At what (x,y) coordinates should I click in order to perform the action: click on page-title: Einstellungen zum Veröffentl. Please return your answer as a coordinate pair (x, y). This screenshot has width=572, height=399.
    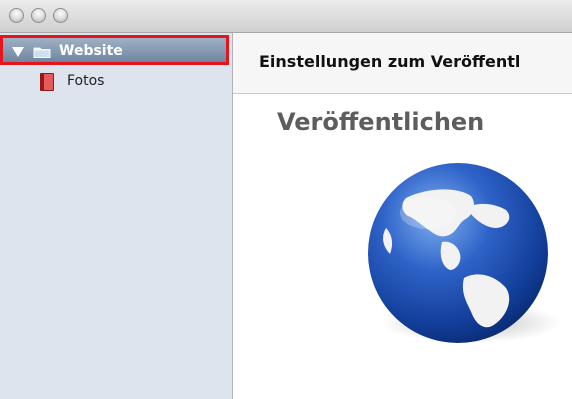
    Looking at the image, I should click on (390, 61).